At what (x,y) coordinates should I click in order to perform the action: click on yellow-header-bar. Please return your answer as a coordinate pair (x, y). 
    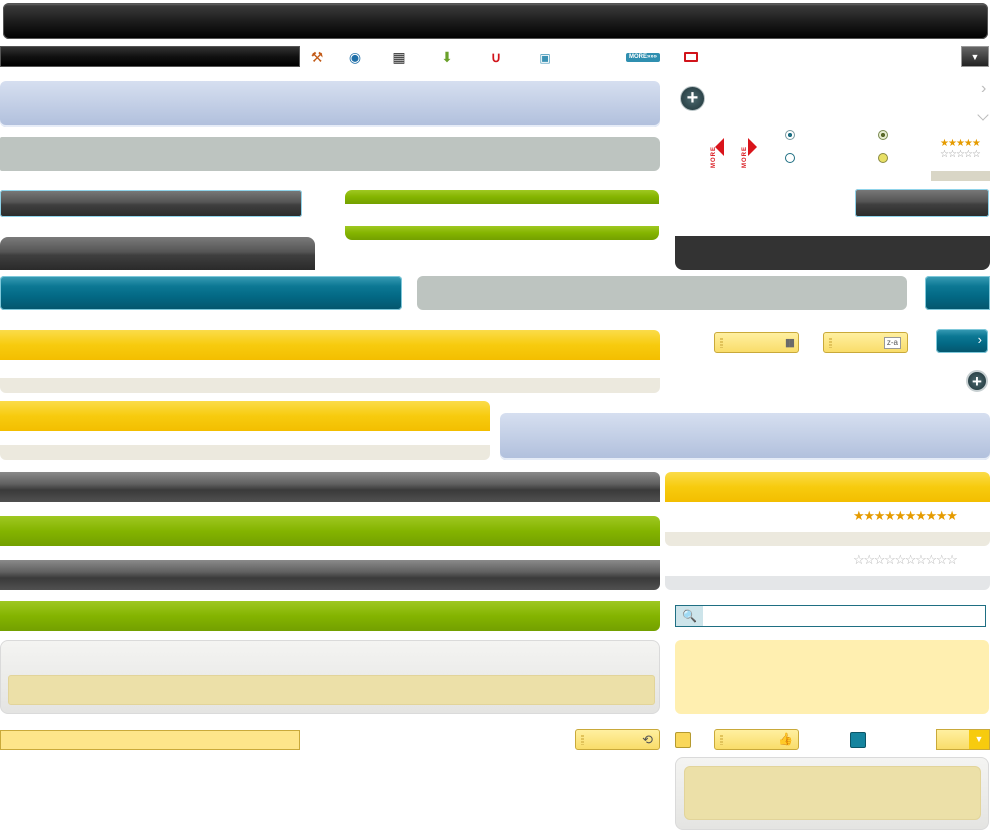
    Looking at the image, I should click on (330, 345).